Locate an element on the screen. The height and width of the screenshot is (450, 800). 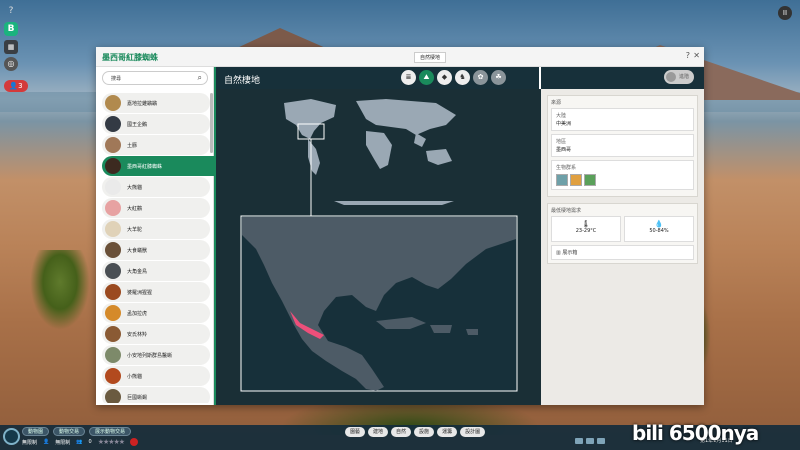
animal-name: 土豚 is located at coordinates (132, 145).